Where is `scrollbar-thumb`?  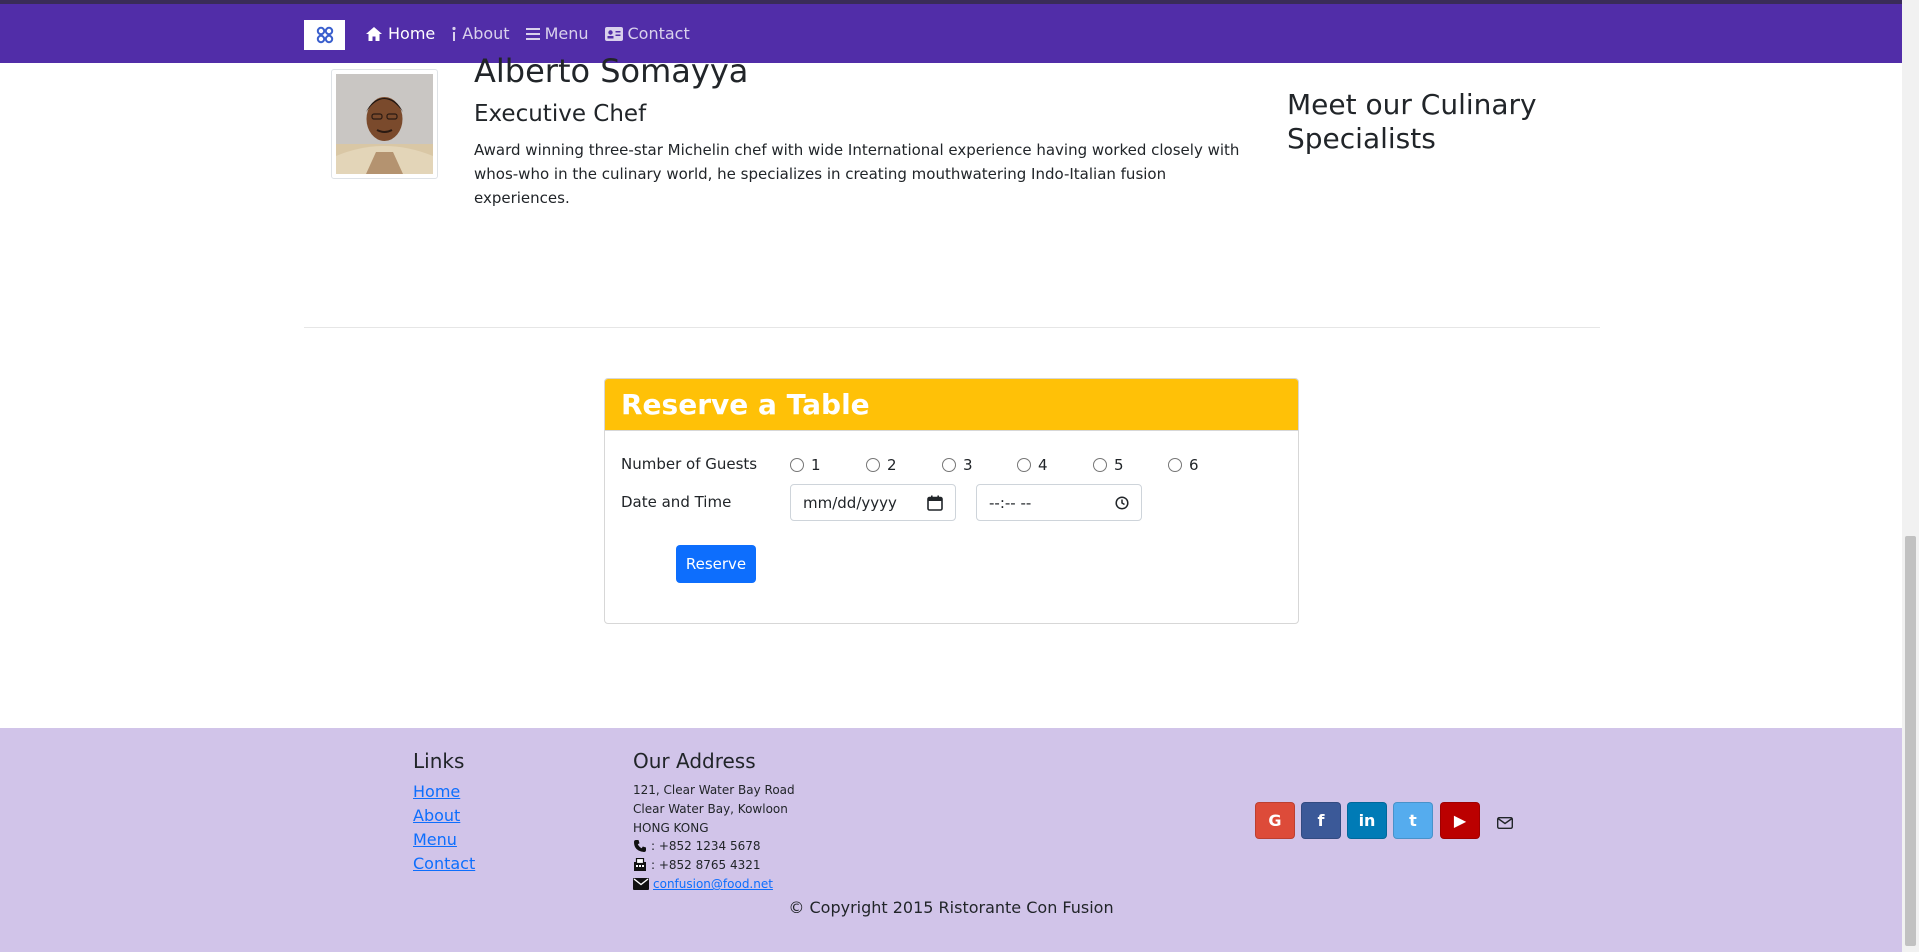
scrollbar-thumb is located at coordinates (1910, 741).